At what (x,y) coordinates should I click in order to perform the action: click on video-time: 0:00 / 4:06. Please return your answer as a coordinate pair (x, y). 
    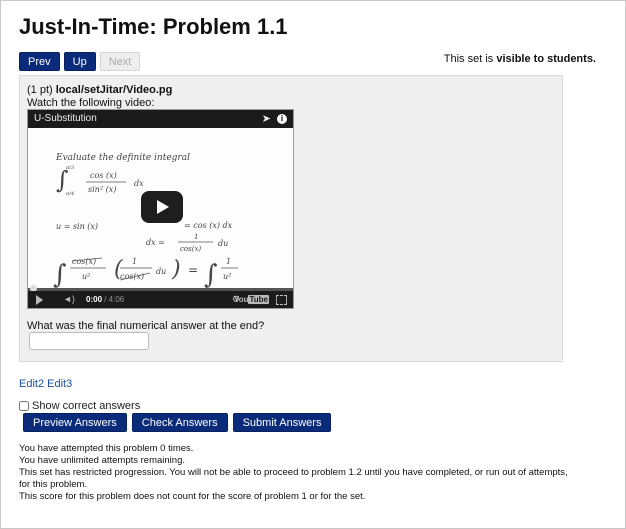
    Looking at the image, I should click on (105, 299).